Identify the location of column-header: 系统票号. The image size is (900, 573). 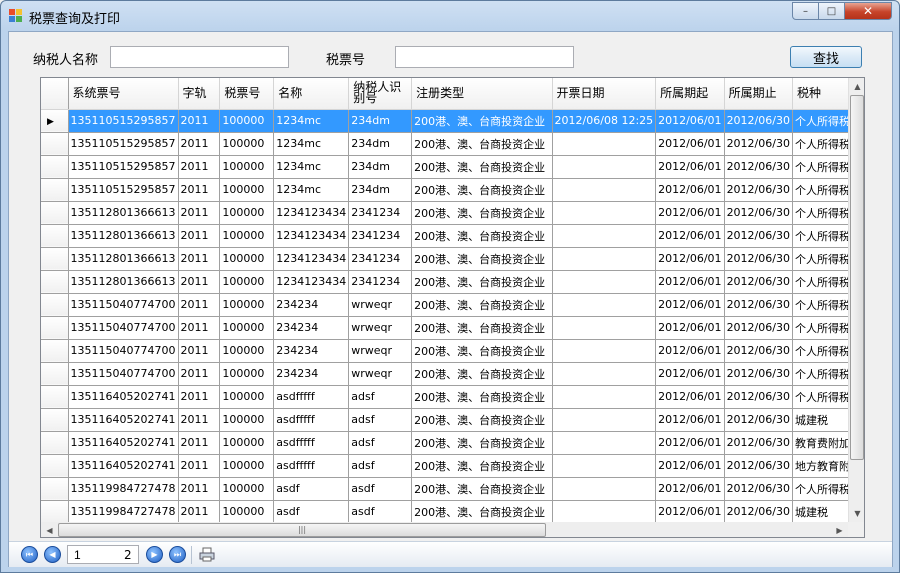
(123, 94).